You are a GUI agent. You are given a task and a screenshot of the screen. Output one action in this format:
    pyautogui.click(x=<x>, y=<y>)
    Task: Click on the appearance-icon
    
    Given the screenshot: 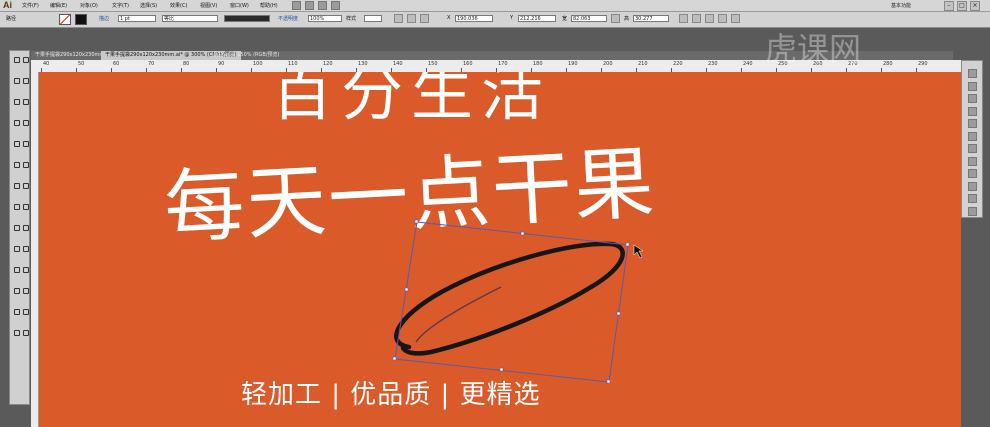 What is the action you would take?
    pyautogui.click(x=972, y=173)
    